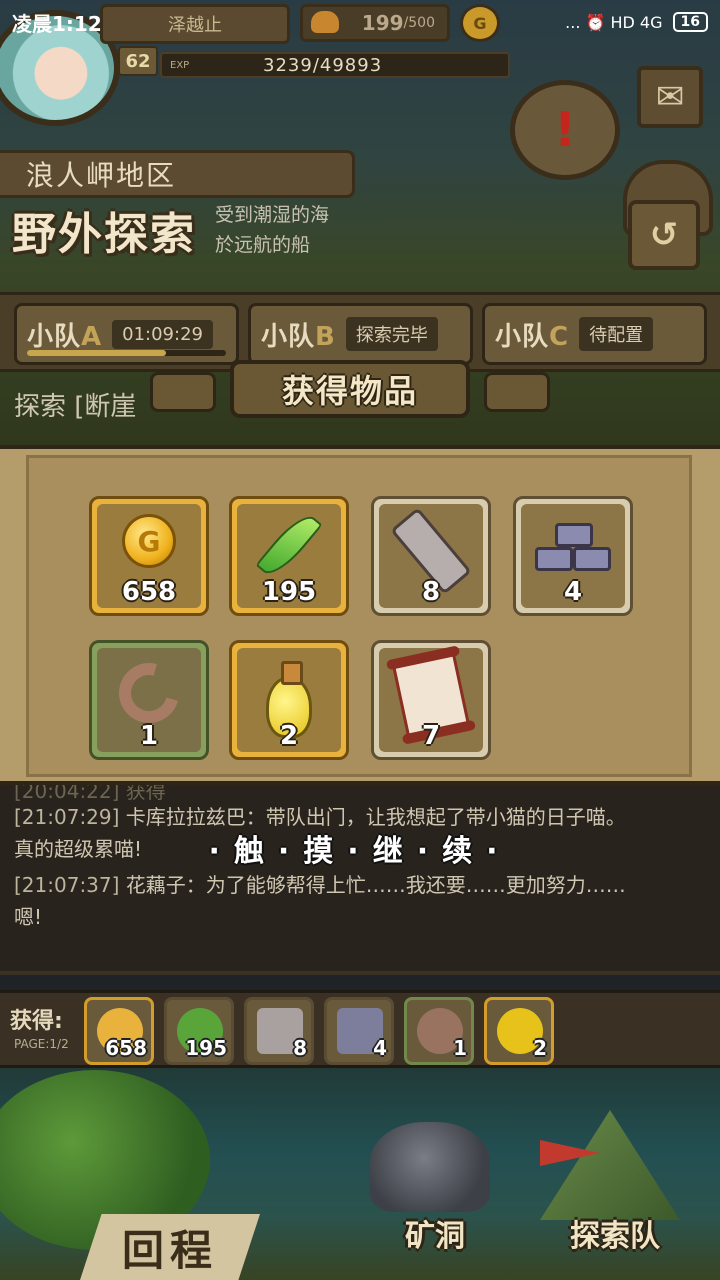 The height and width of the screenshot is (1280, 720). What do you see at coordinates (616, 334) in the screenshot?
I see `team-c-status: 待配置` at bounding box center [616, 334].